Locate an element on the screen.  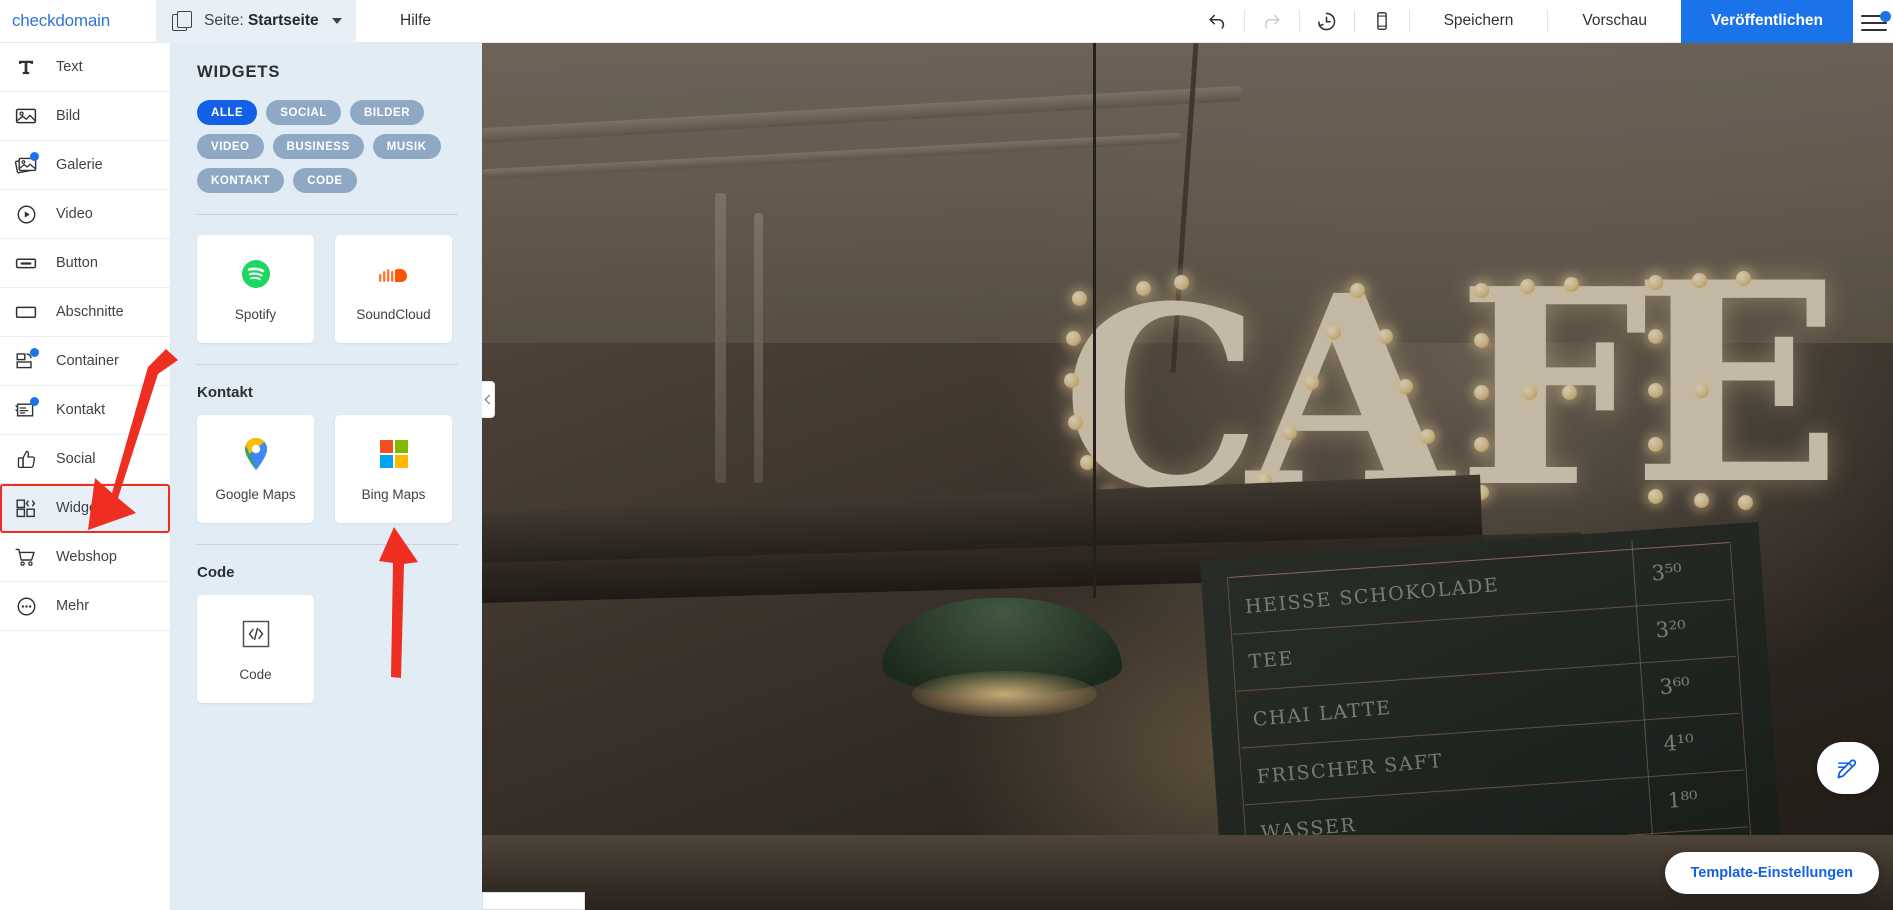
widget-card-soundcloud: SoundCloud is located at coordinates (393, 289).